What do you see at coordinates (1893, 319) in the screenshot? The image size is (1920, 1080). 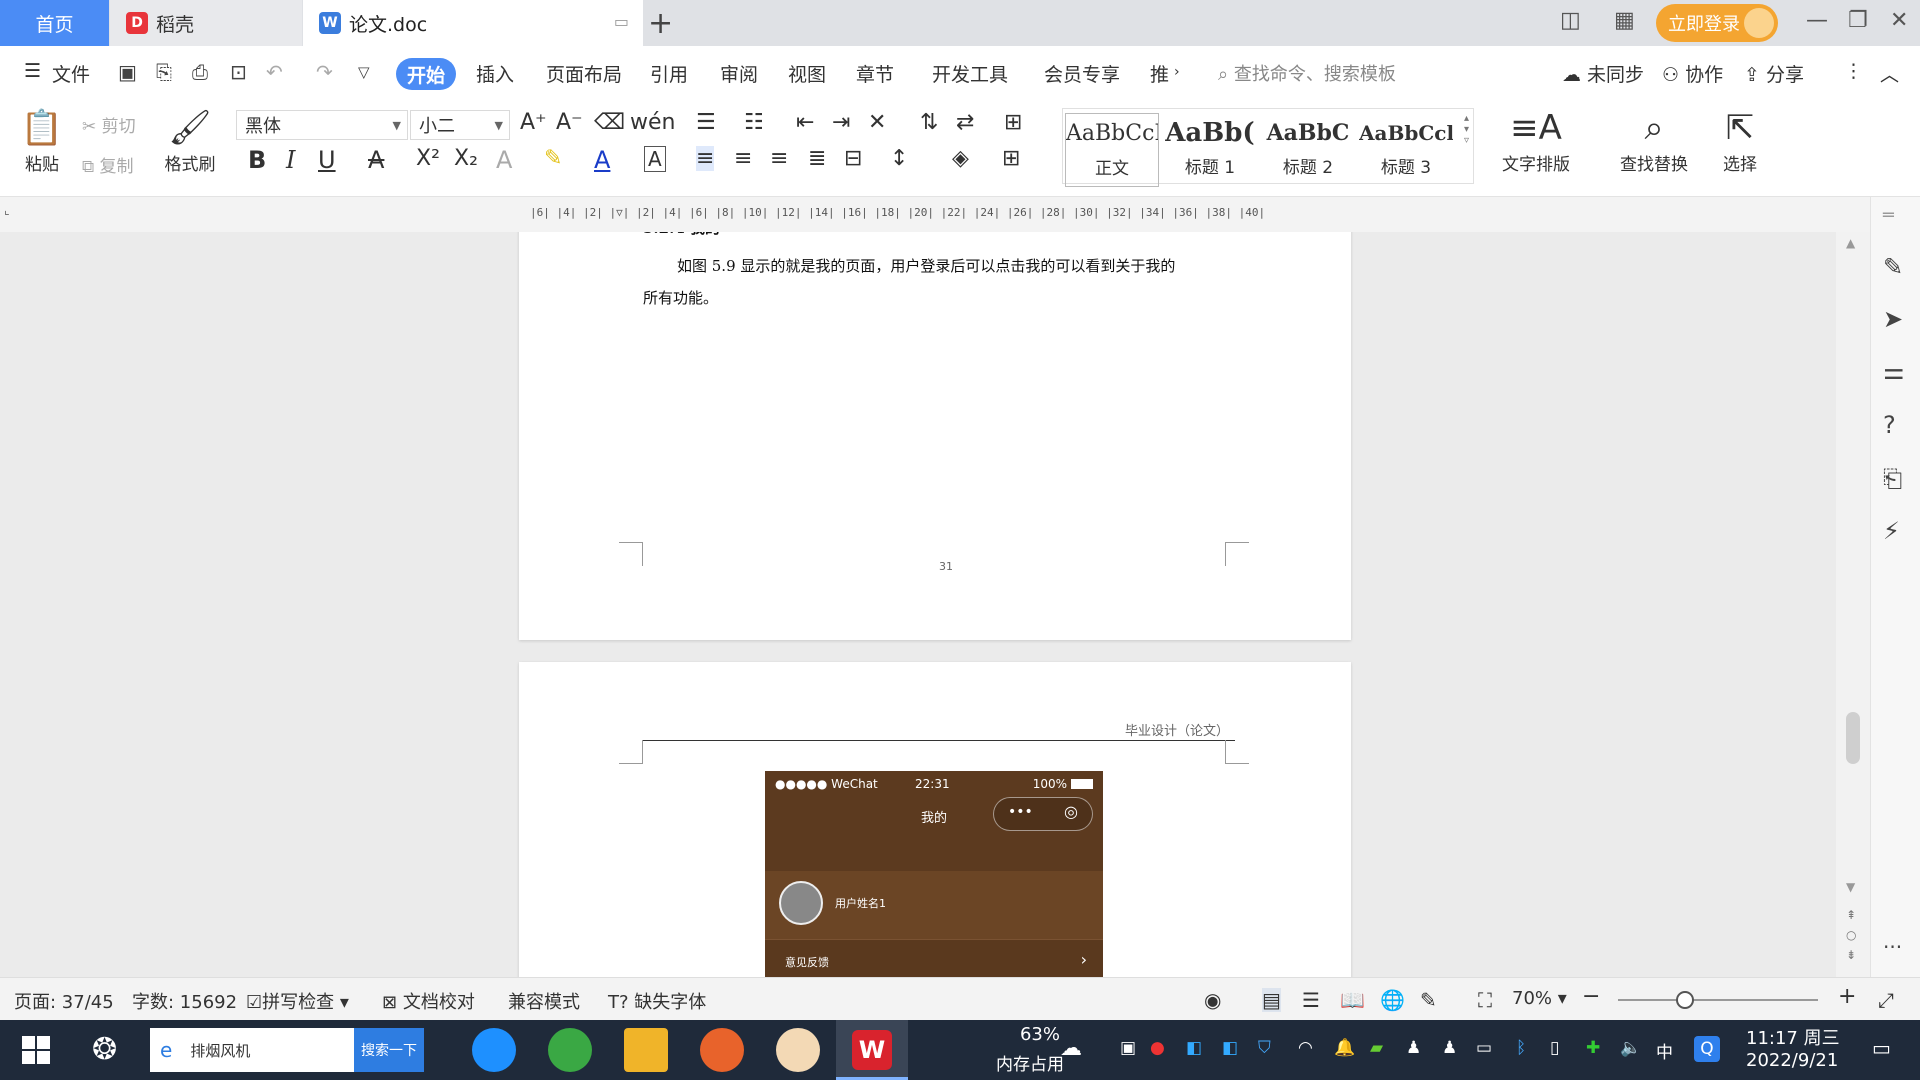 I see `pointer-icon: ➤` at bounding box center [1893, 319].